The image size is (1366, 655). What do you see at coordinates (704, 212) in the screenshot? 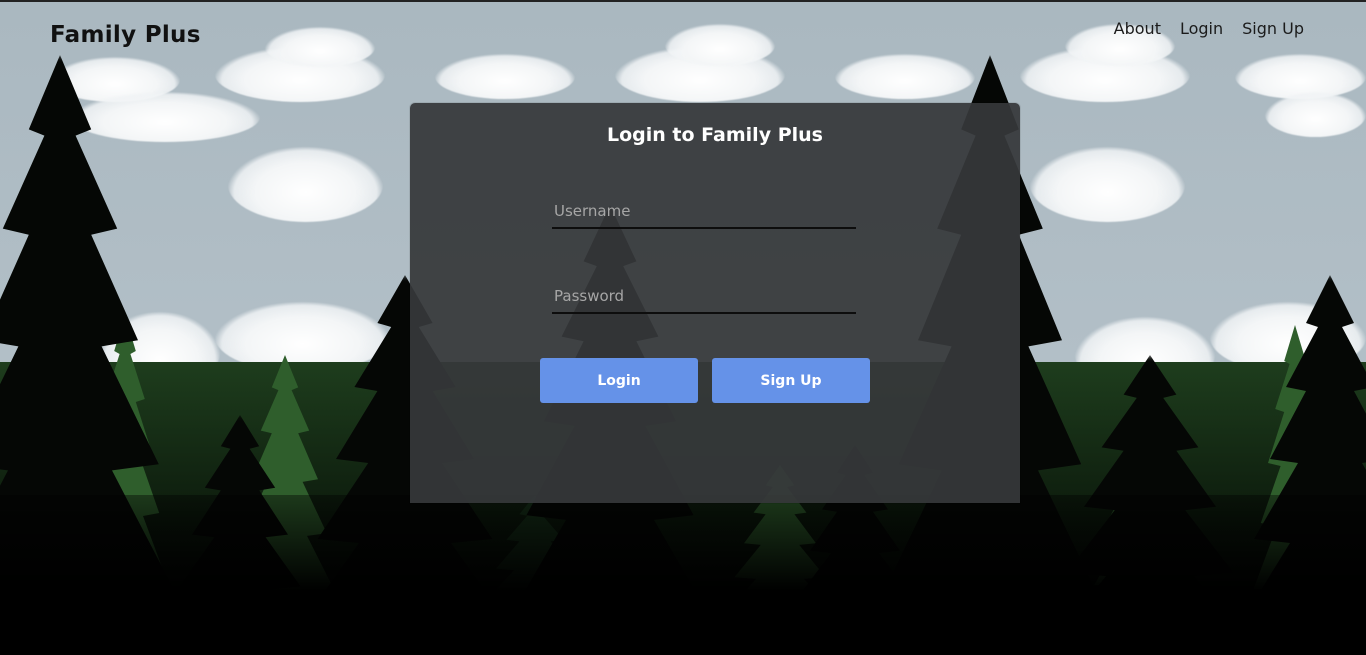
I see `username-input` at bounding box center [704, 212].